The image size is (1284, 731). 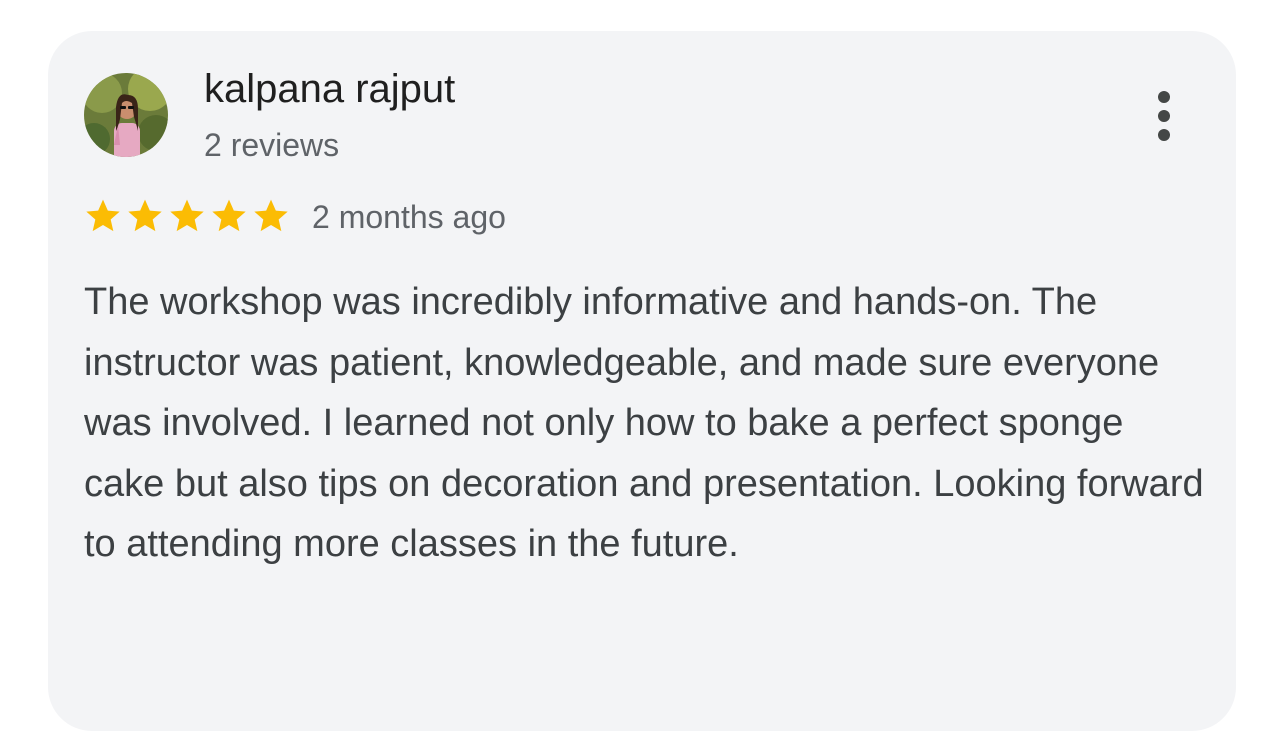 I want to click on profile-photo-icon, so click(x=126, y=115).